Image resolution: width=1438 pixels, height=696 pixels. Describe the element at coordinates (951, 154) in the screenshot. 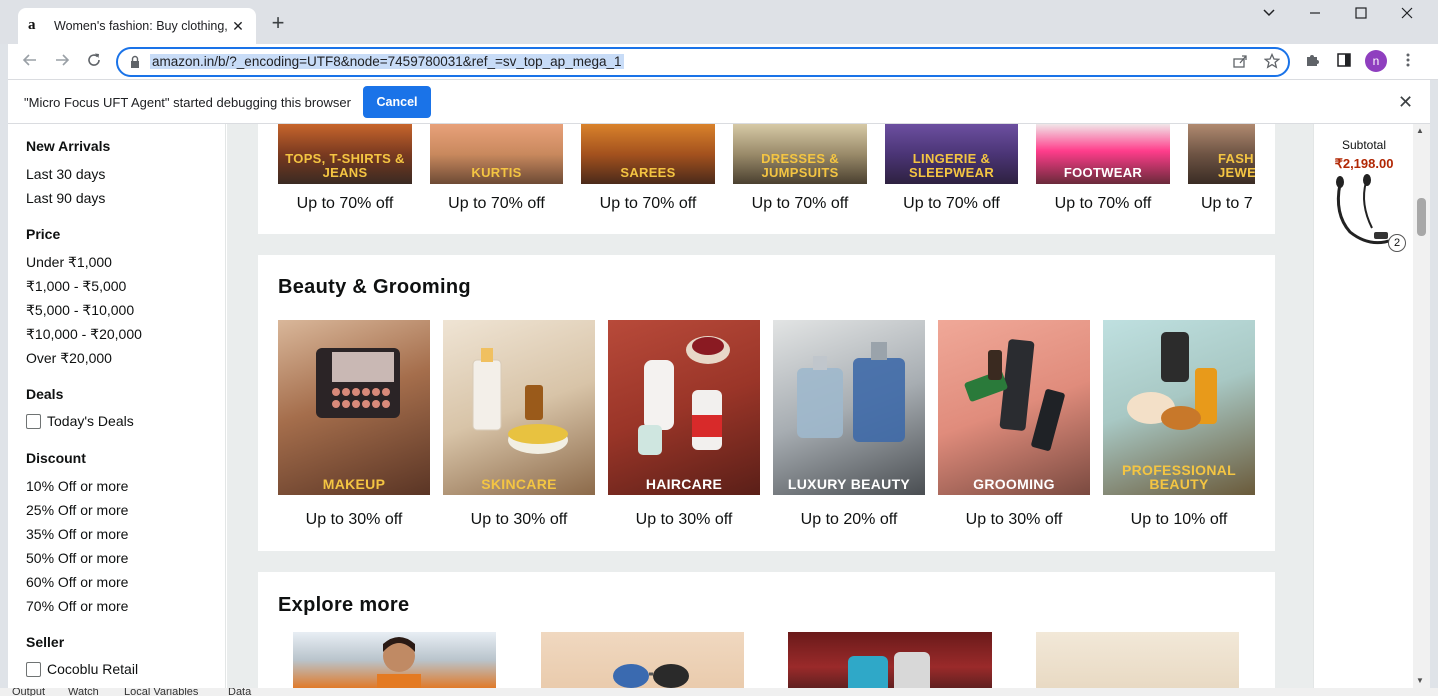

I see `category-tile-lingerie: LINGERIE & SLEEPWEAR` at that location.